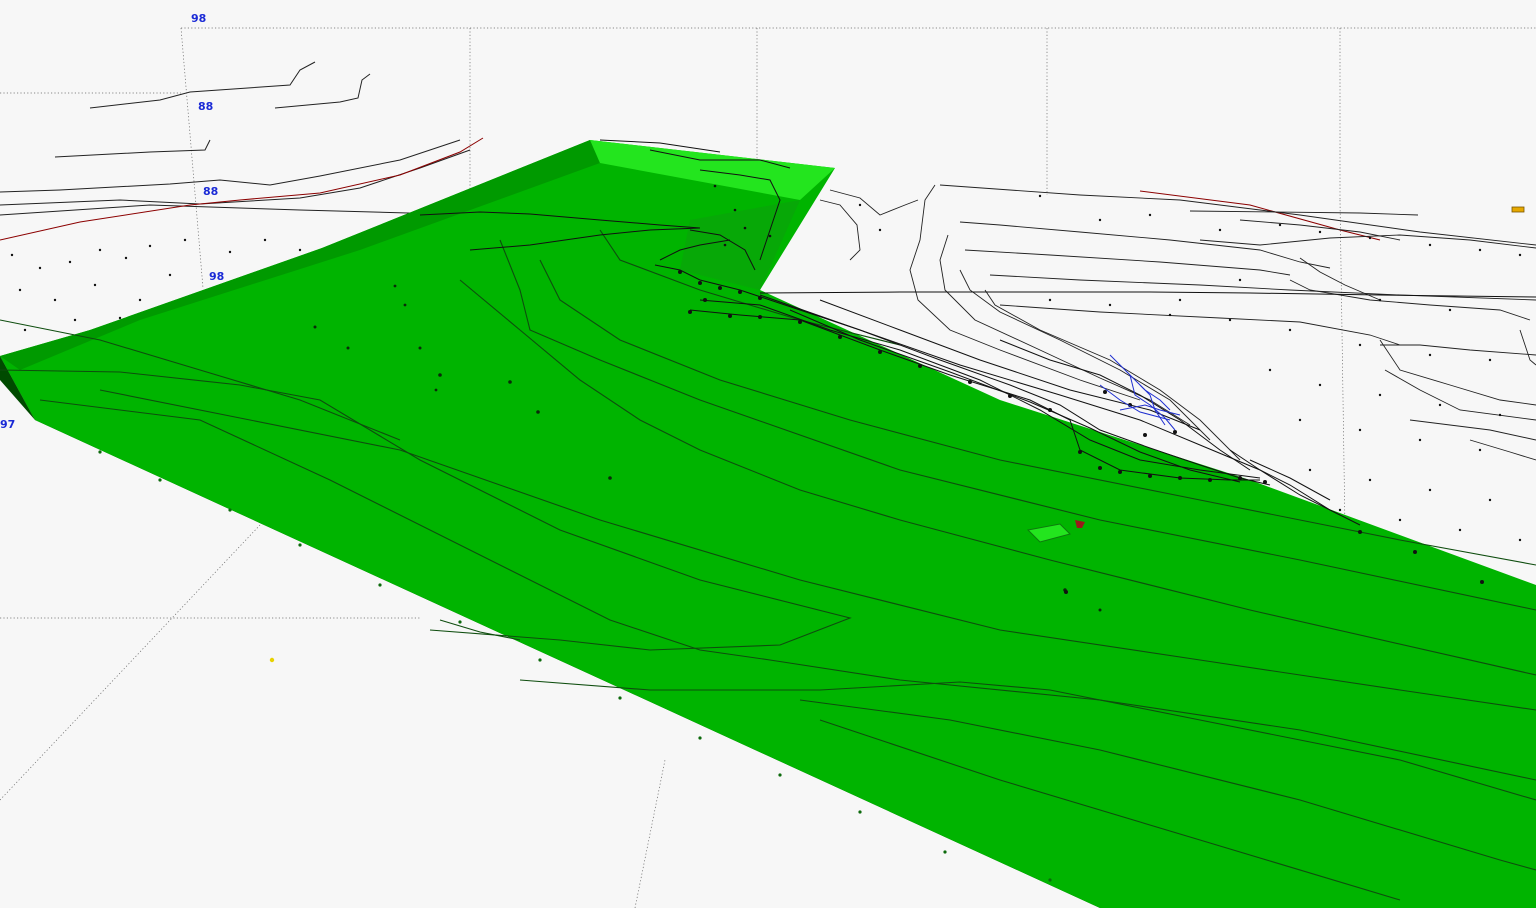 The height and width of the screenshot is (908, 1536). What do you see at coordinates (205, 106) in the screenshot?
I see `axis-label-upper: 88` at bounding box center [205, 106].